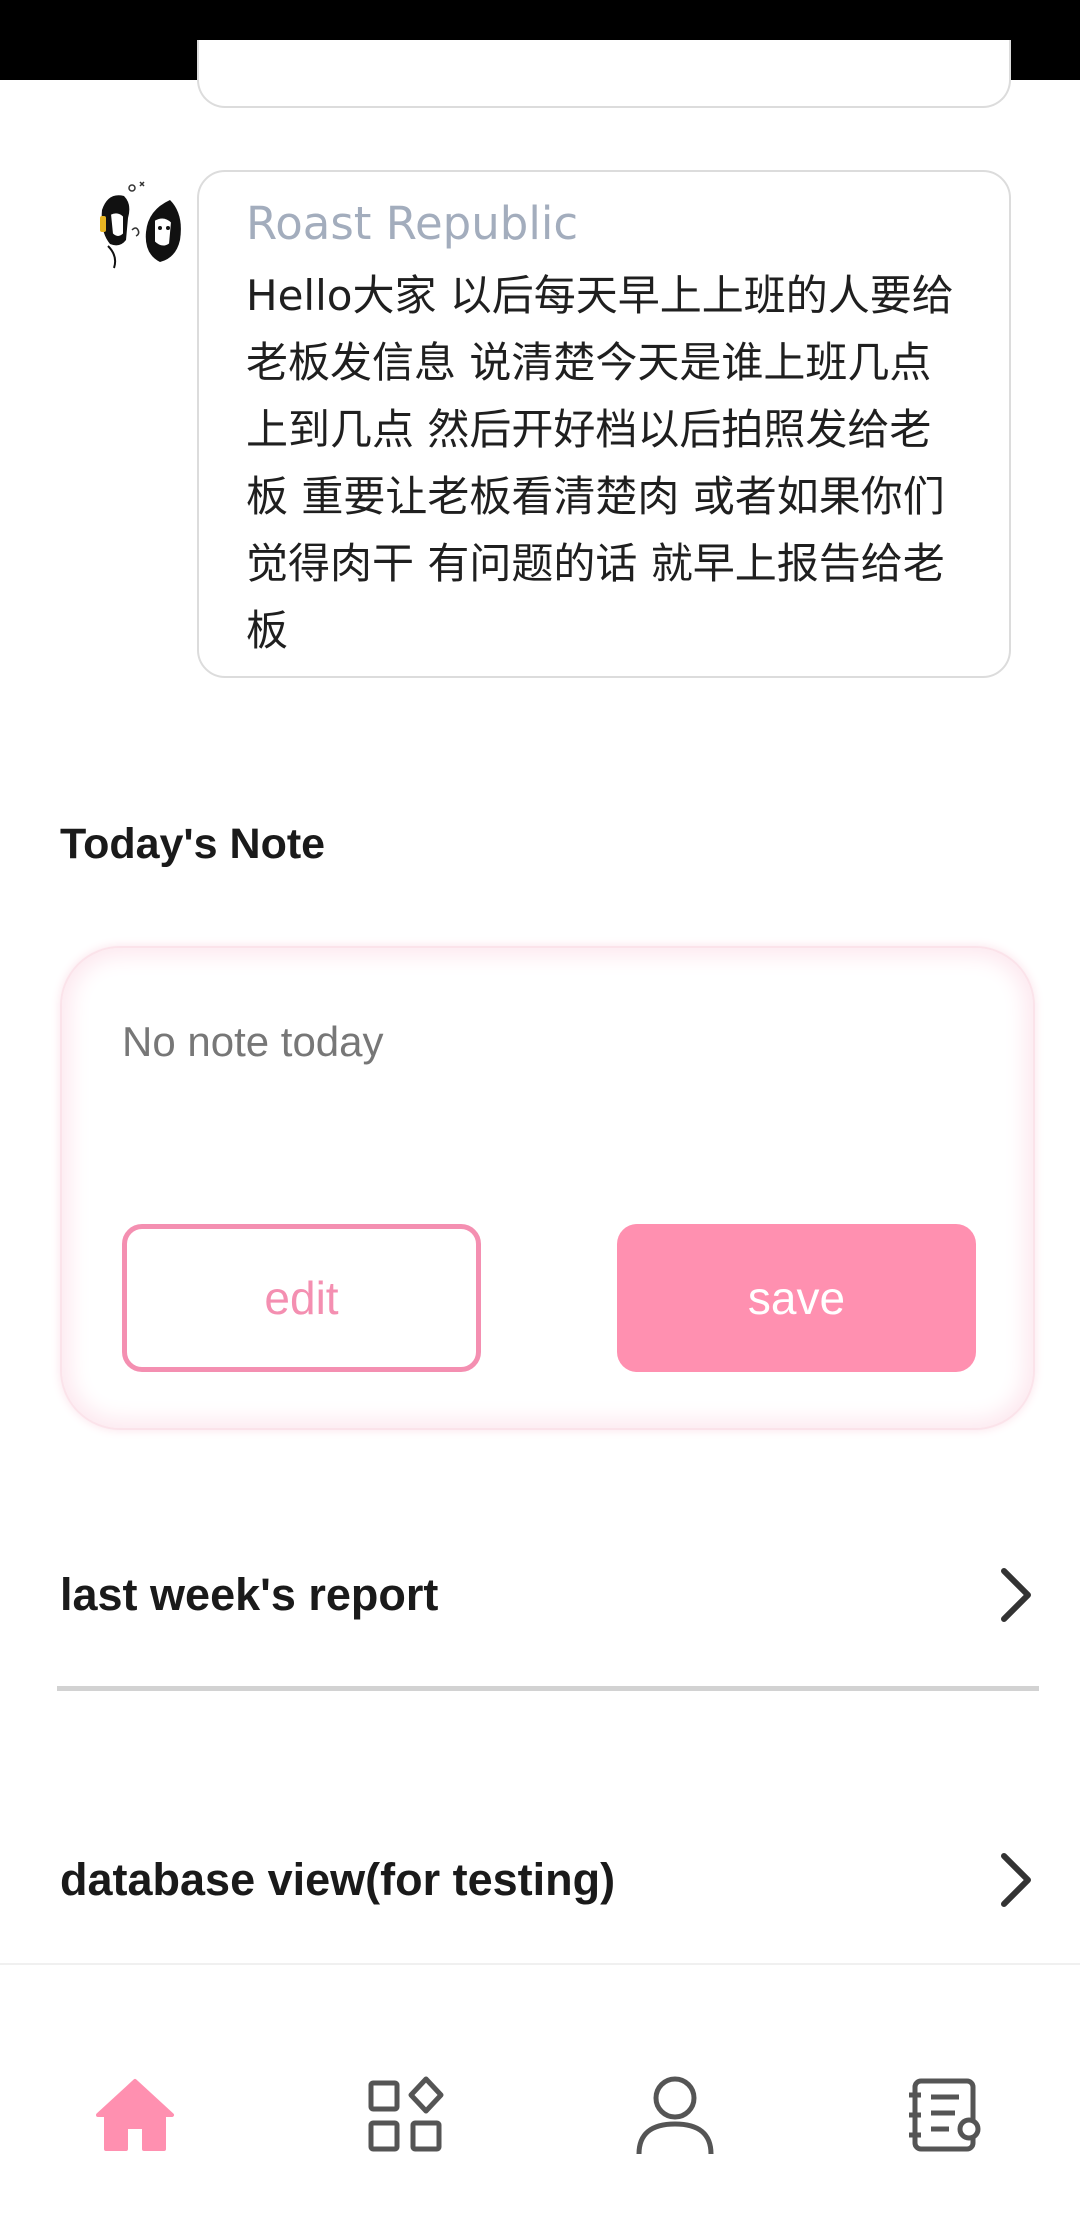 Image resolution: width=1080 pixels, height=2240 pixels. I want to click on previous-message-bubble, so click(604, 74).